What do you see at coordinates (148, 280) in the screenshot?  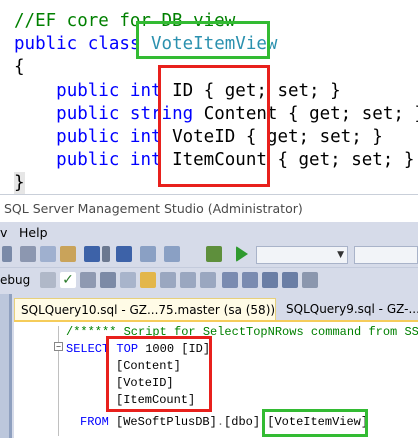 I see `include-plan-icon` at bounding box center [148, 280].